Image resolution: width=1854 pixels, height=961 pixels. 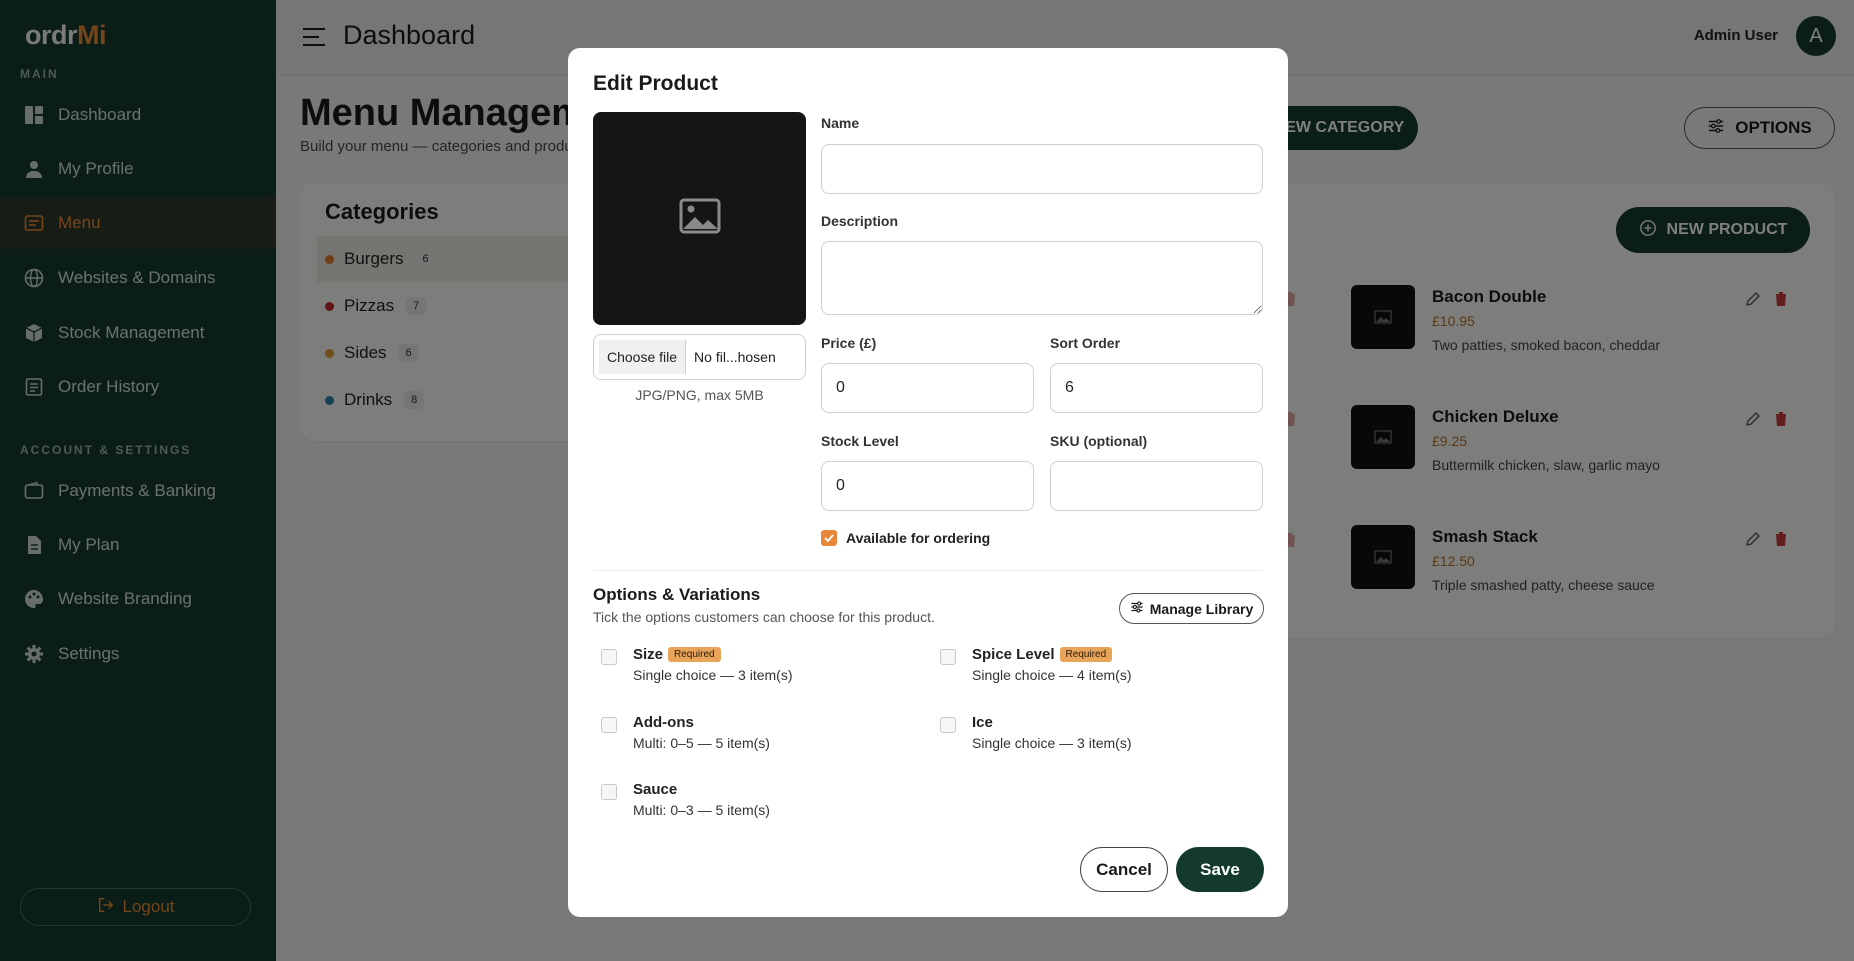 What do you see at coordinates (1099, 441) in the screenshot?
I see `sku-label: SKU (optional)` at bounding box center [1099, 441].